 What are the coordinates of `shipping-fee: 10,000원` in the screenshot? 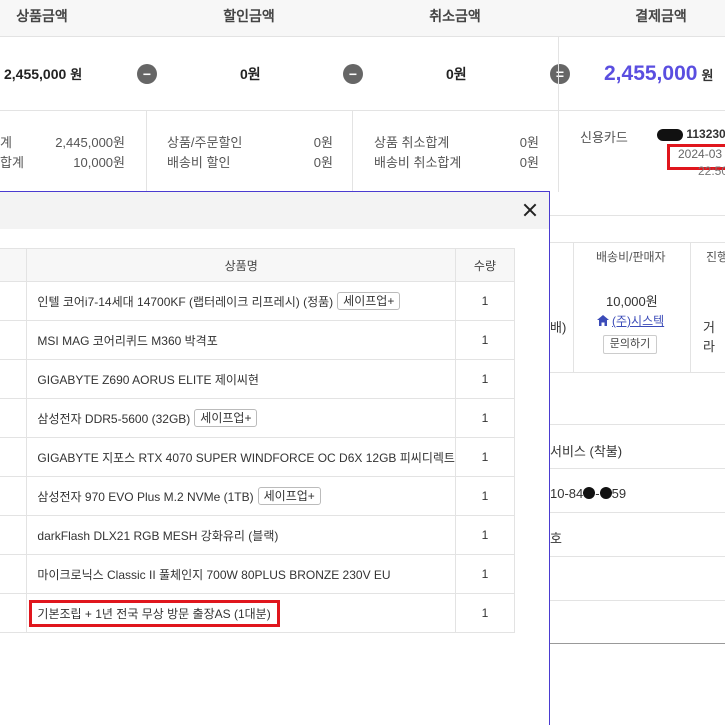 It's located at (632, 301).